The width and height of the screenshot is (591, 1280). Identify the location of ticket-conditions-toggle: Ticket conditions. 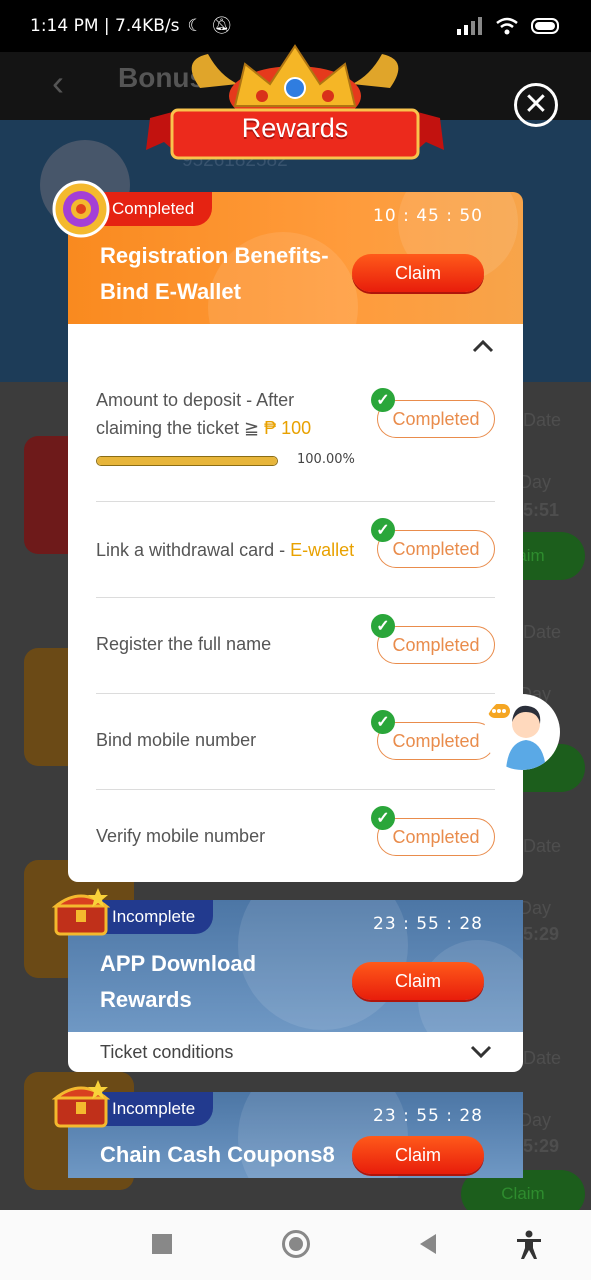
(295, 1052).